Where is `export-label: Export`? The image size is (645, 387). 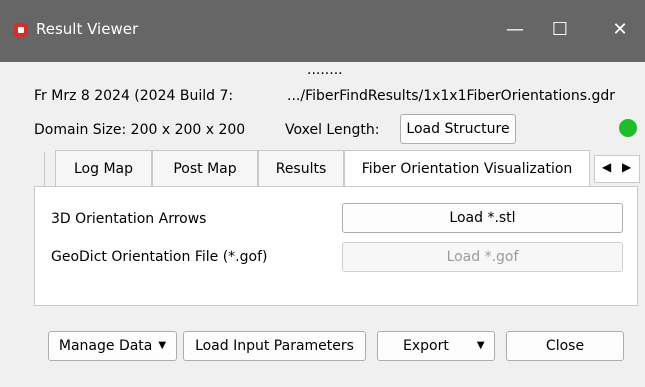
export-label: Export is located at coordinates (426, 346).